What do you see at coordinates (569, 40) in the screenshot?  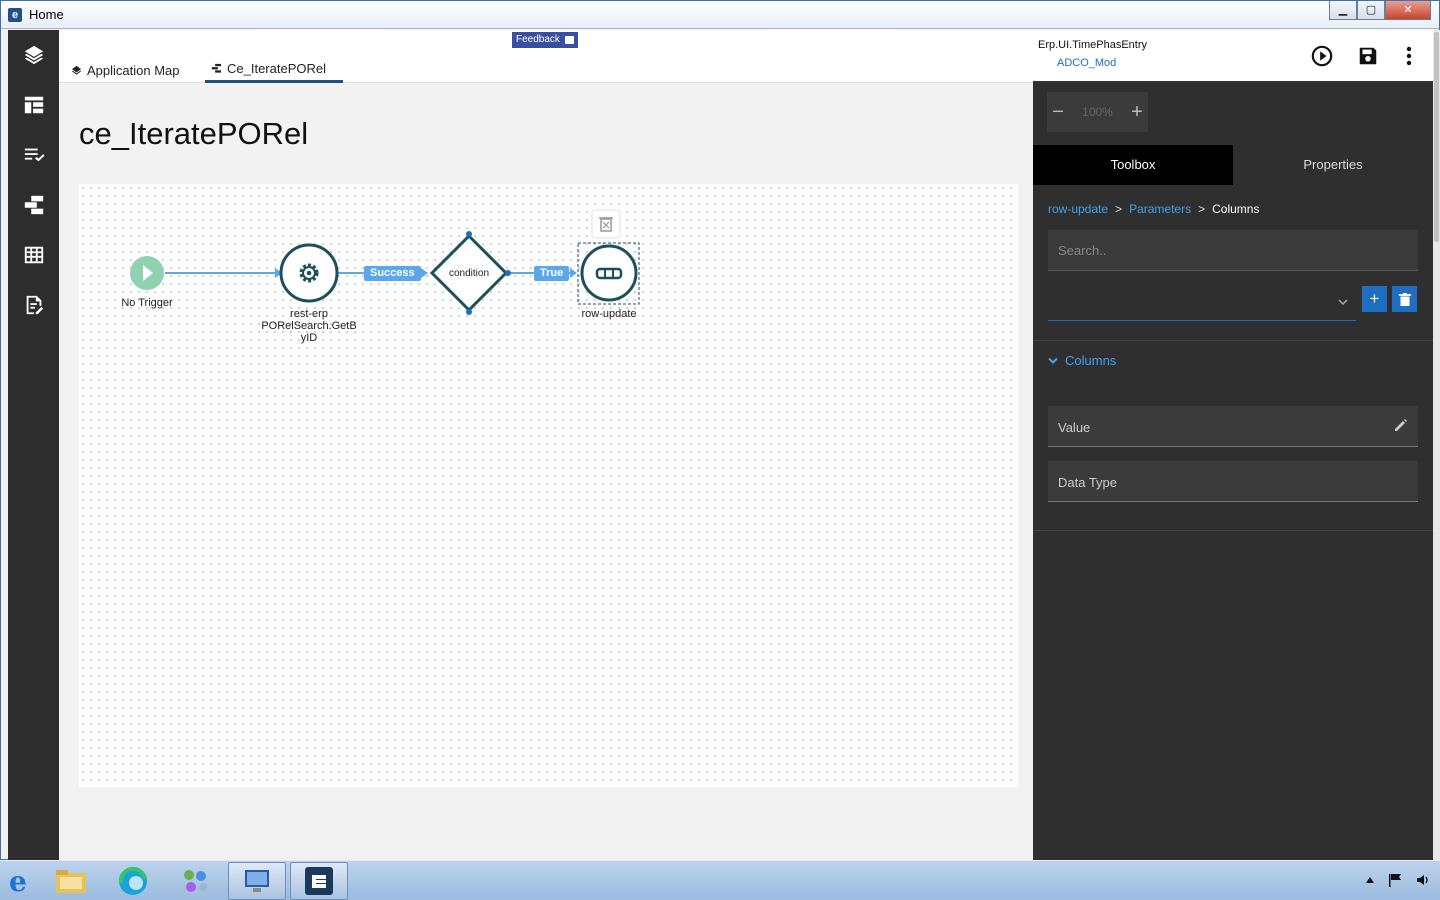 I see `chat-icon` at bounding box center [569, 40].